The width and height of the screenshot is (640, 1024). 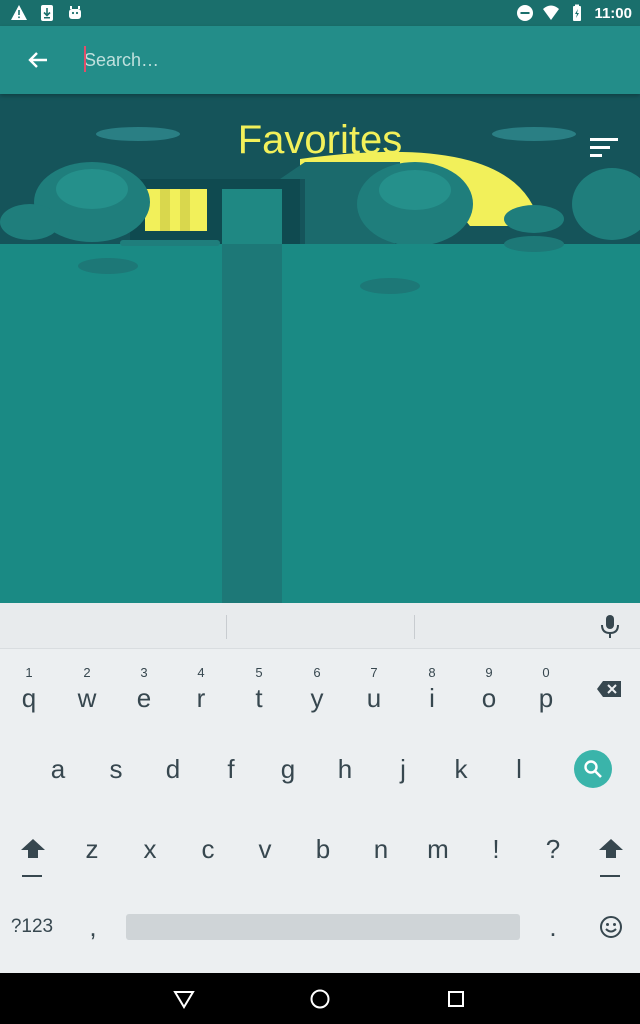 I want to click on back-triangle-icon, so click(x=184, y=1000).